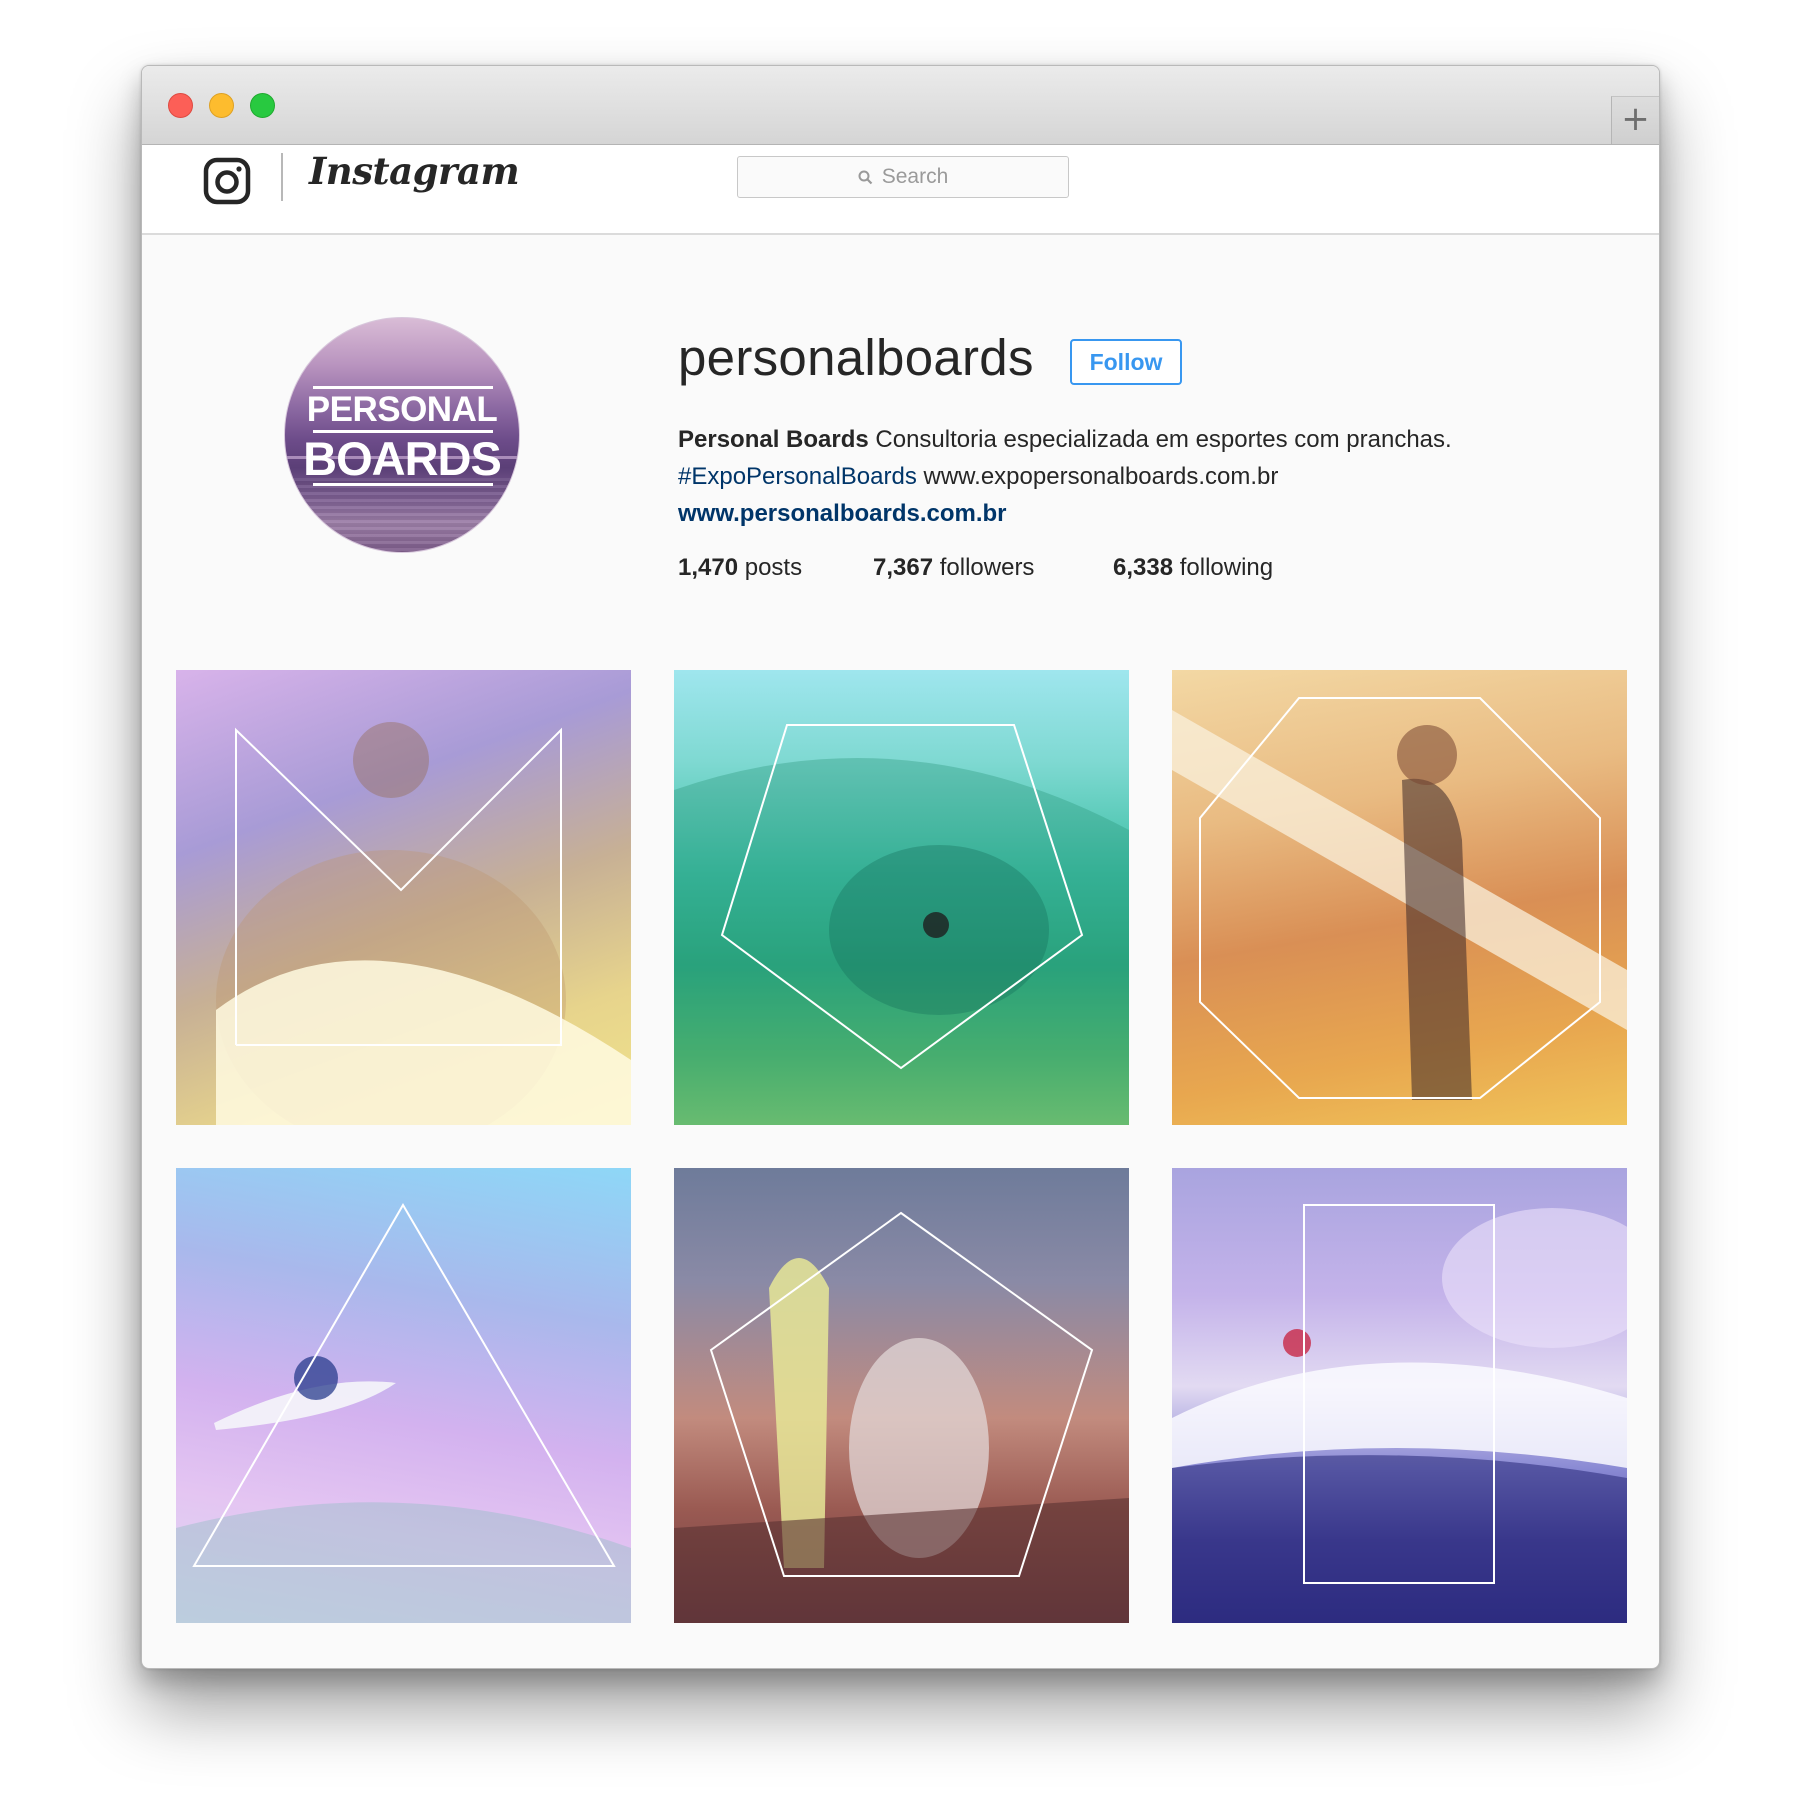 The height and width of the screenshot is (1801, 1801). What do you see at coordinates (227, 181) in the screenshot?
I see `instagram-camera-icon` at bounding box center [227, 181].